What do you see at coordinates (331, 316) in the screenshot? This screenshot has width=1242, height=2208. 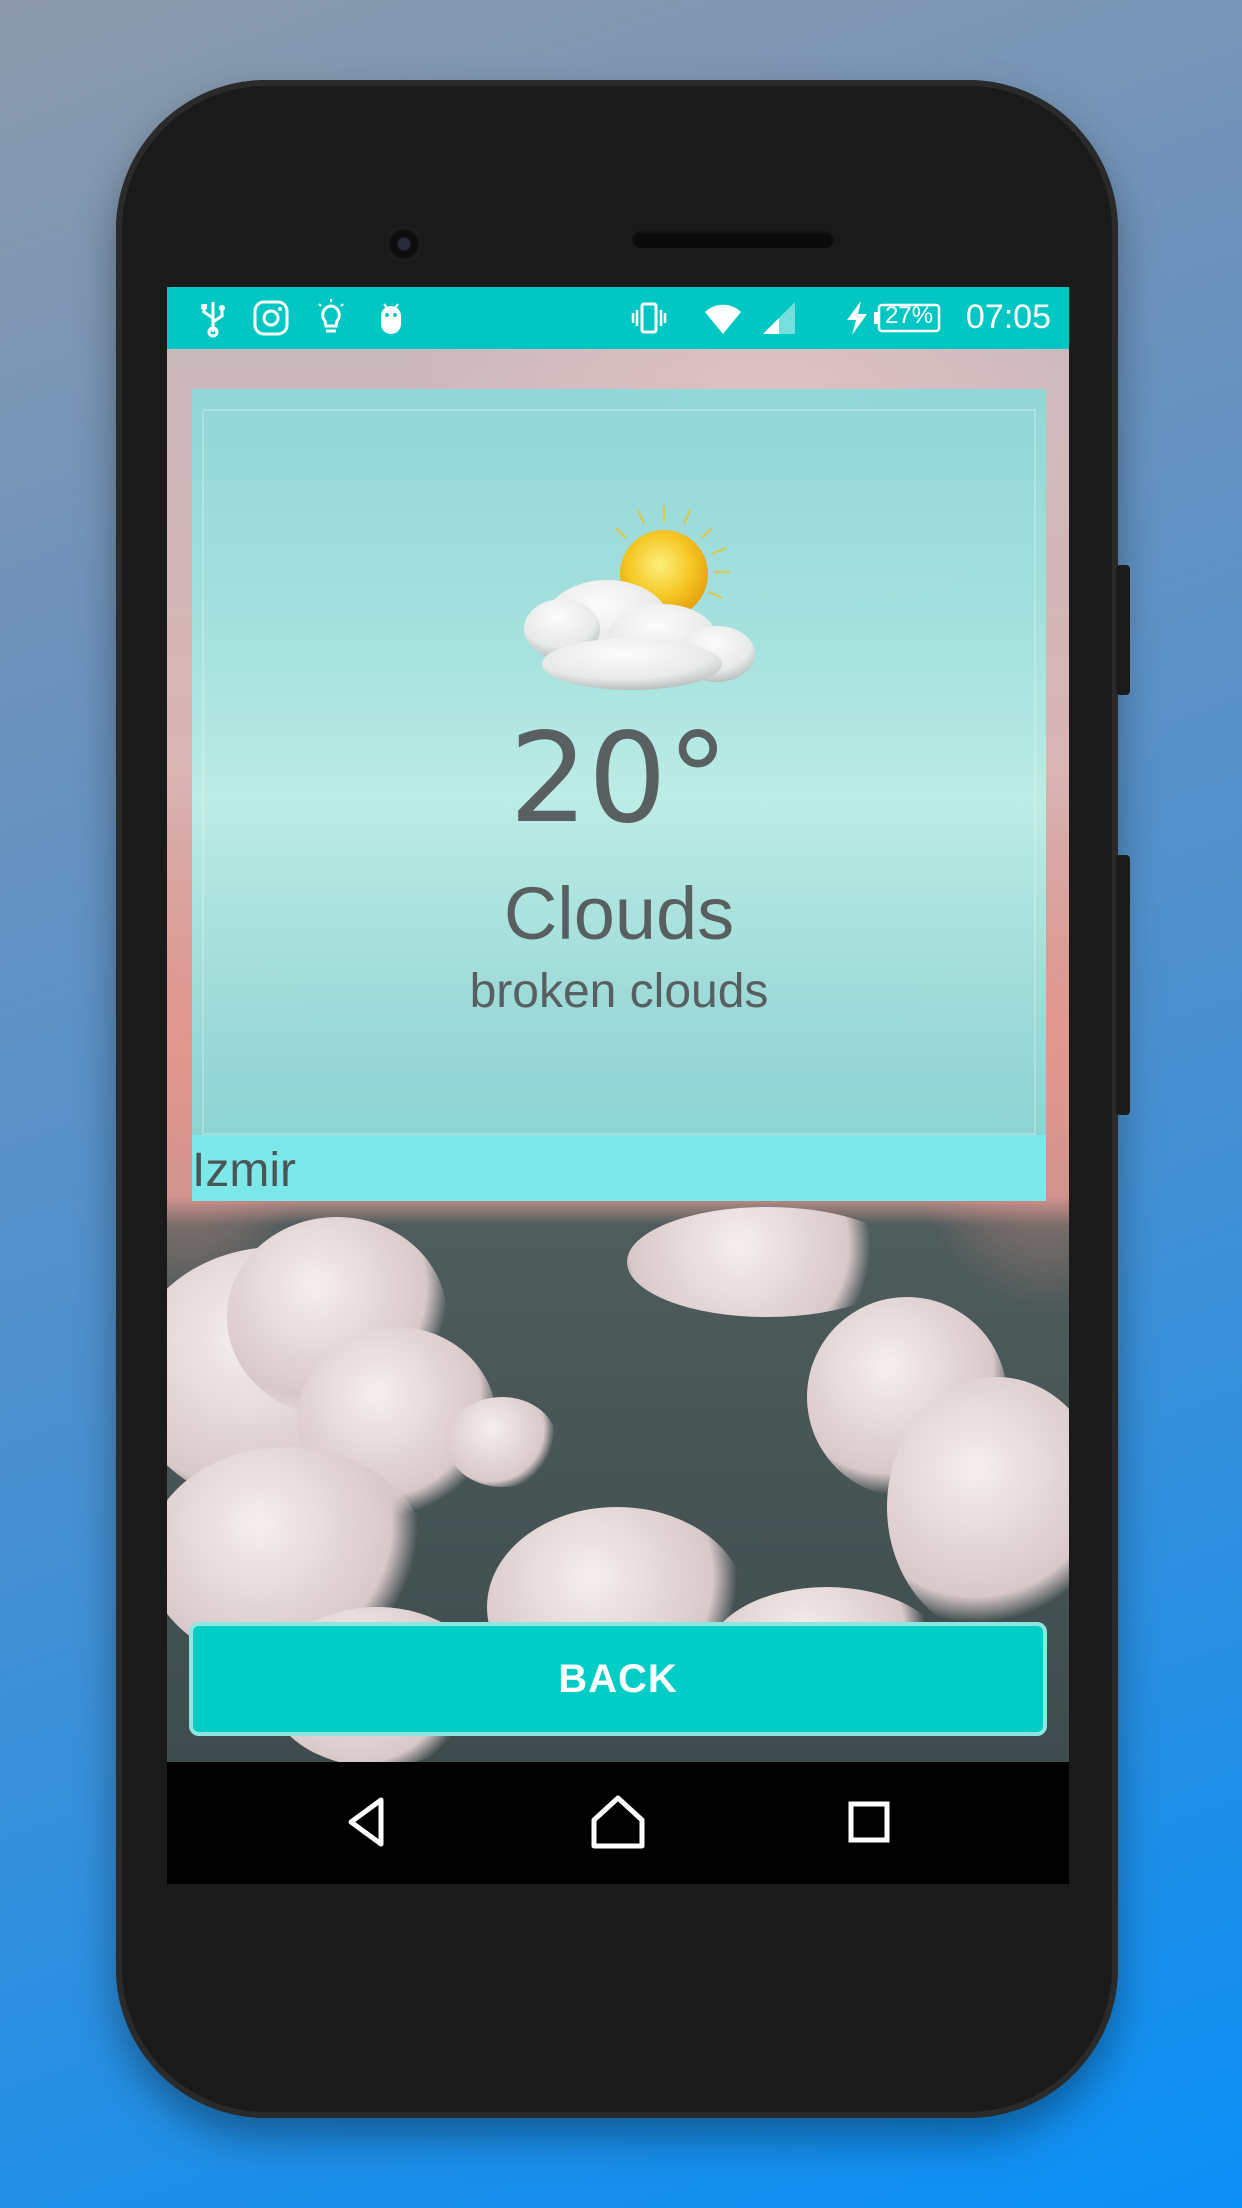 I see `lightbulb-icon` at bounding box center [331, 316].